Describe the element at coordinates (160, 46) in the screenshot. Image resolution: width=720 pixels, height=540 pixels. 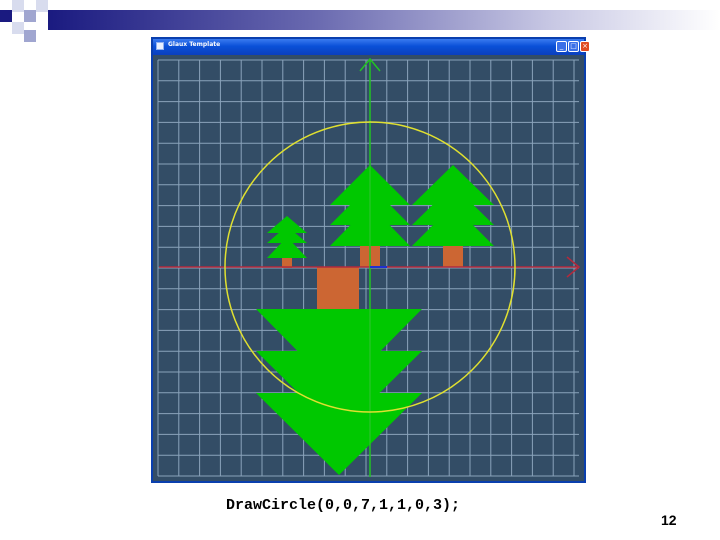
I see `app-window-icon` at that location.